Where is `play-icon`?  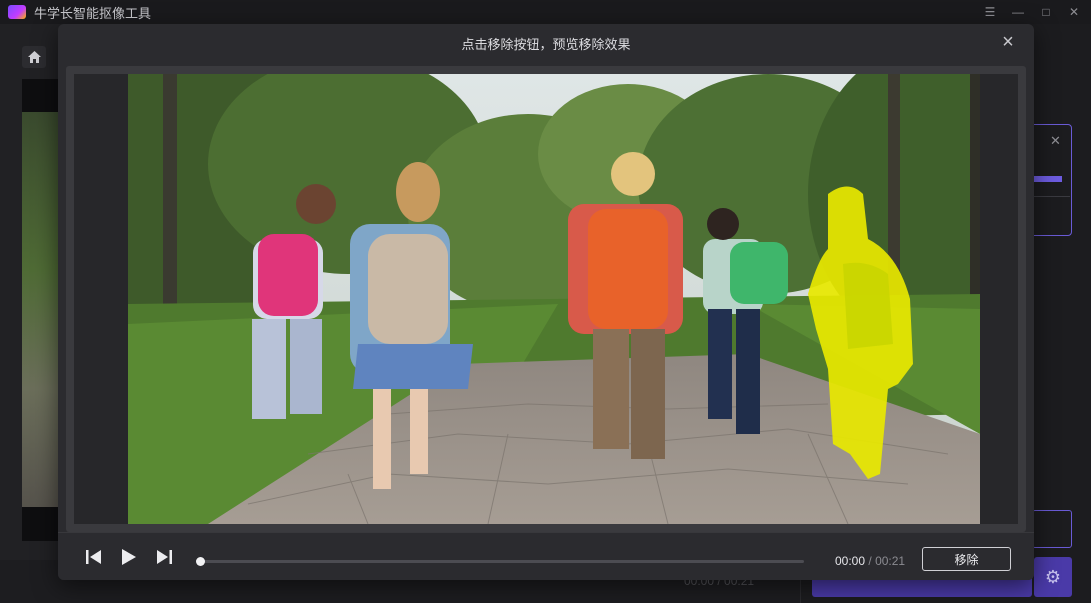 play-icon is located at coordinates (129, 557).